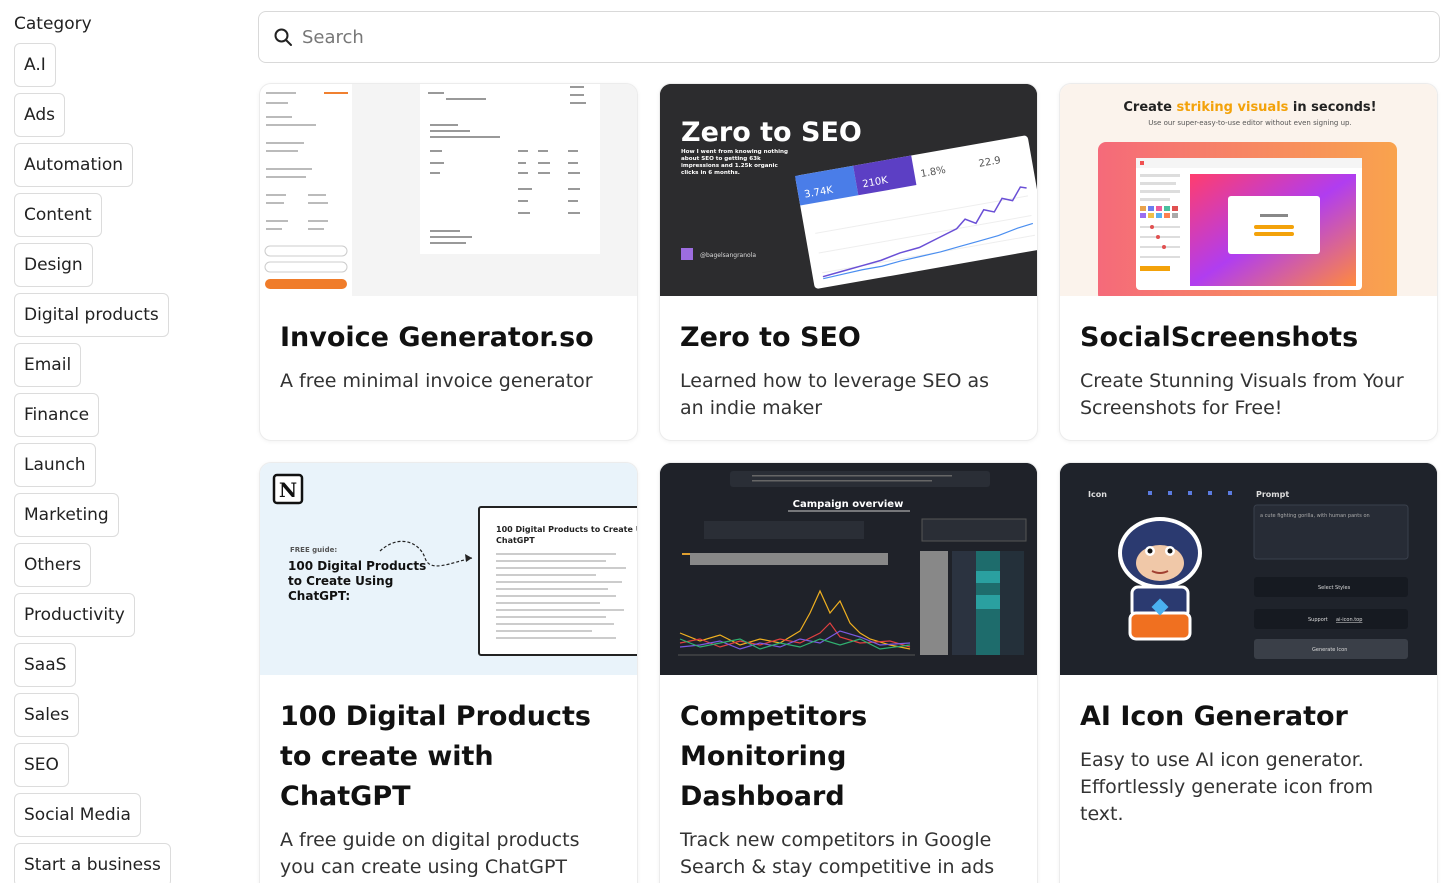 This screenshot has height=883, width=1450. Describe the element at coordinates (66, 515) in the screenshot. I see `category-chip-marketing: Marketing` at that location.